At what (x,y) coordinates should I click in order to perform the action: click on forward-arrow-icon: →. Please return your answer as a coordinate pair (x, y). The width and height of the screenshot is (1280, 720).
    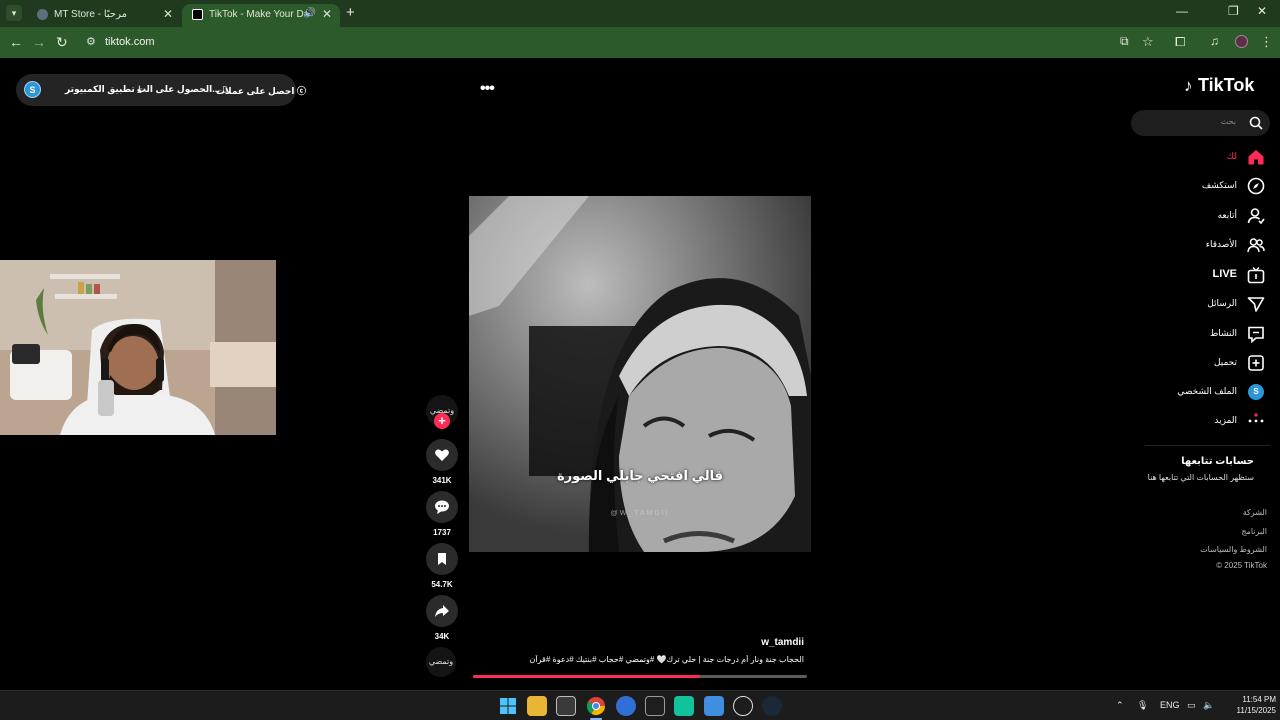
    Looking at the image, I should click on (39, 42).